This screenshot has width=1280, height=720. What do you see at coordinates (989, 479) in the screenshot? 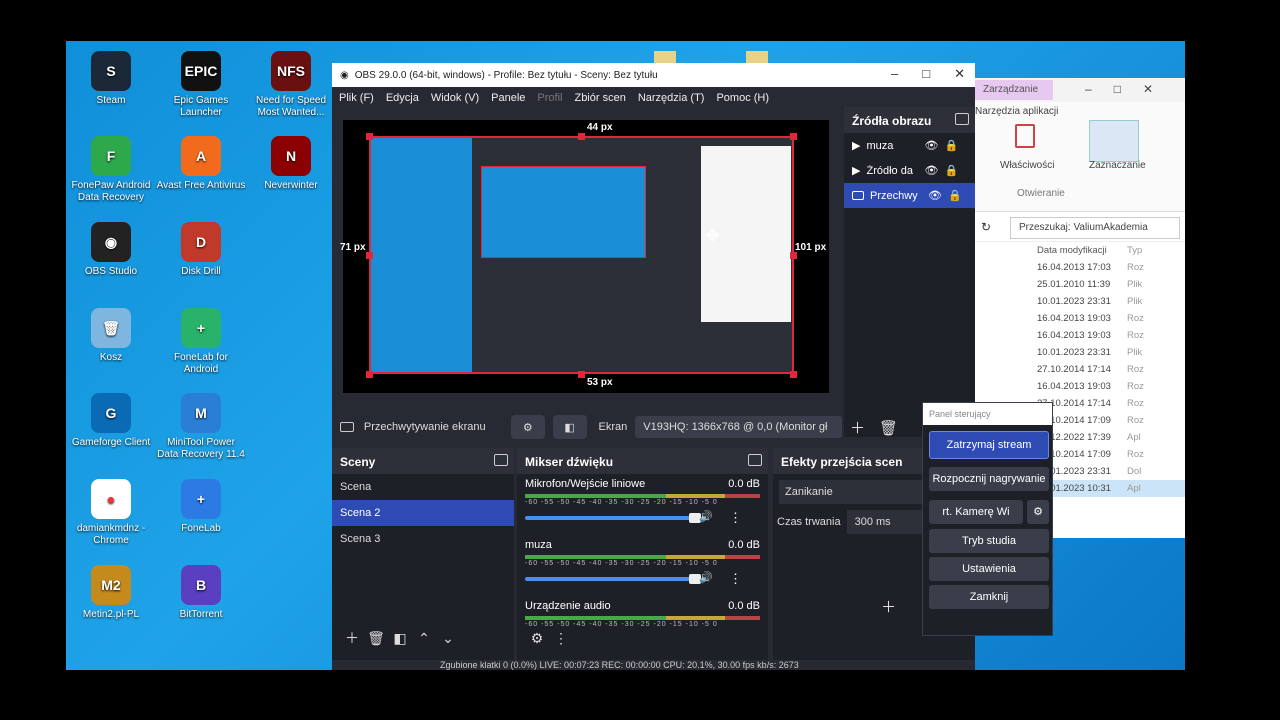
I see `control-button: Rozpocznij nagrywanie` at bounding box center [989, 479].